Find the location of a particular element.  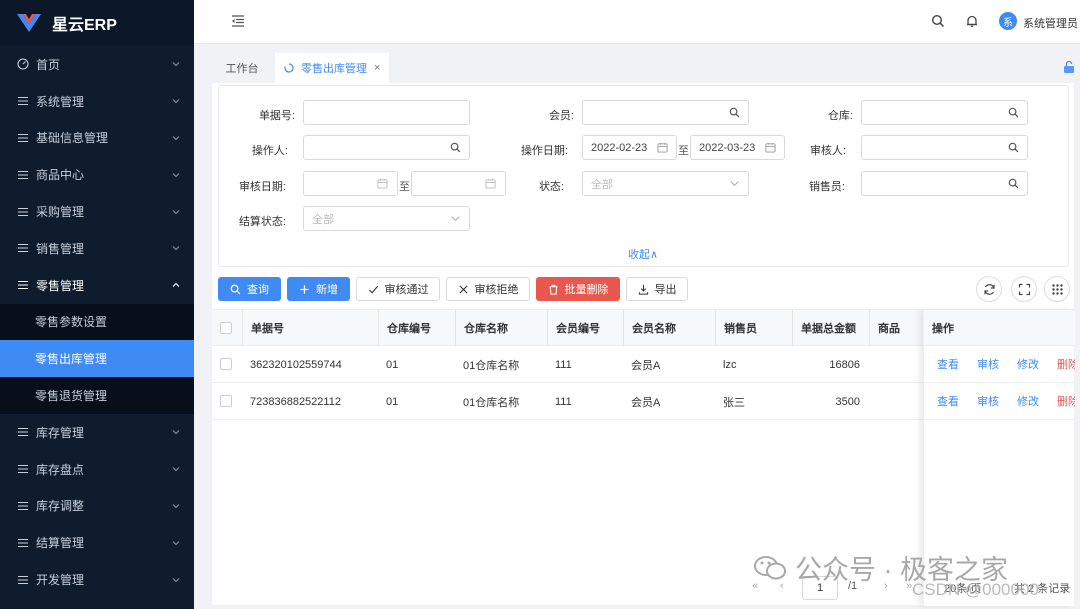

warehouse-input is located at coordinates (944, 112).